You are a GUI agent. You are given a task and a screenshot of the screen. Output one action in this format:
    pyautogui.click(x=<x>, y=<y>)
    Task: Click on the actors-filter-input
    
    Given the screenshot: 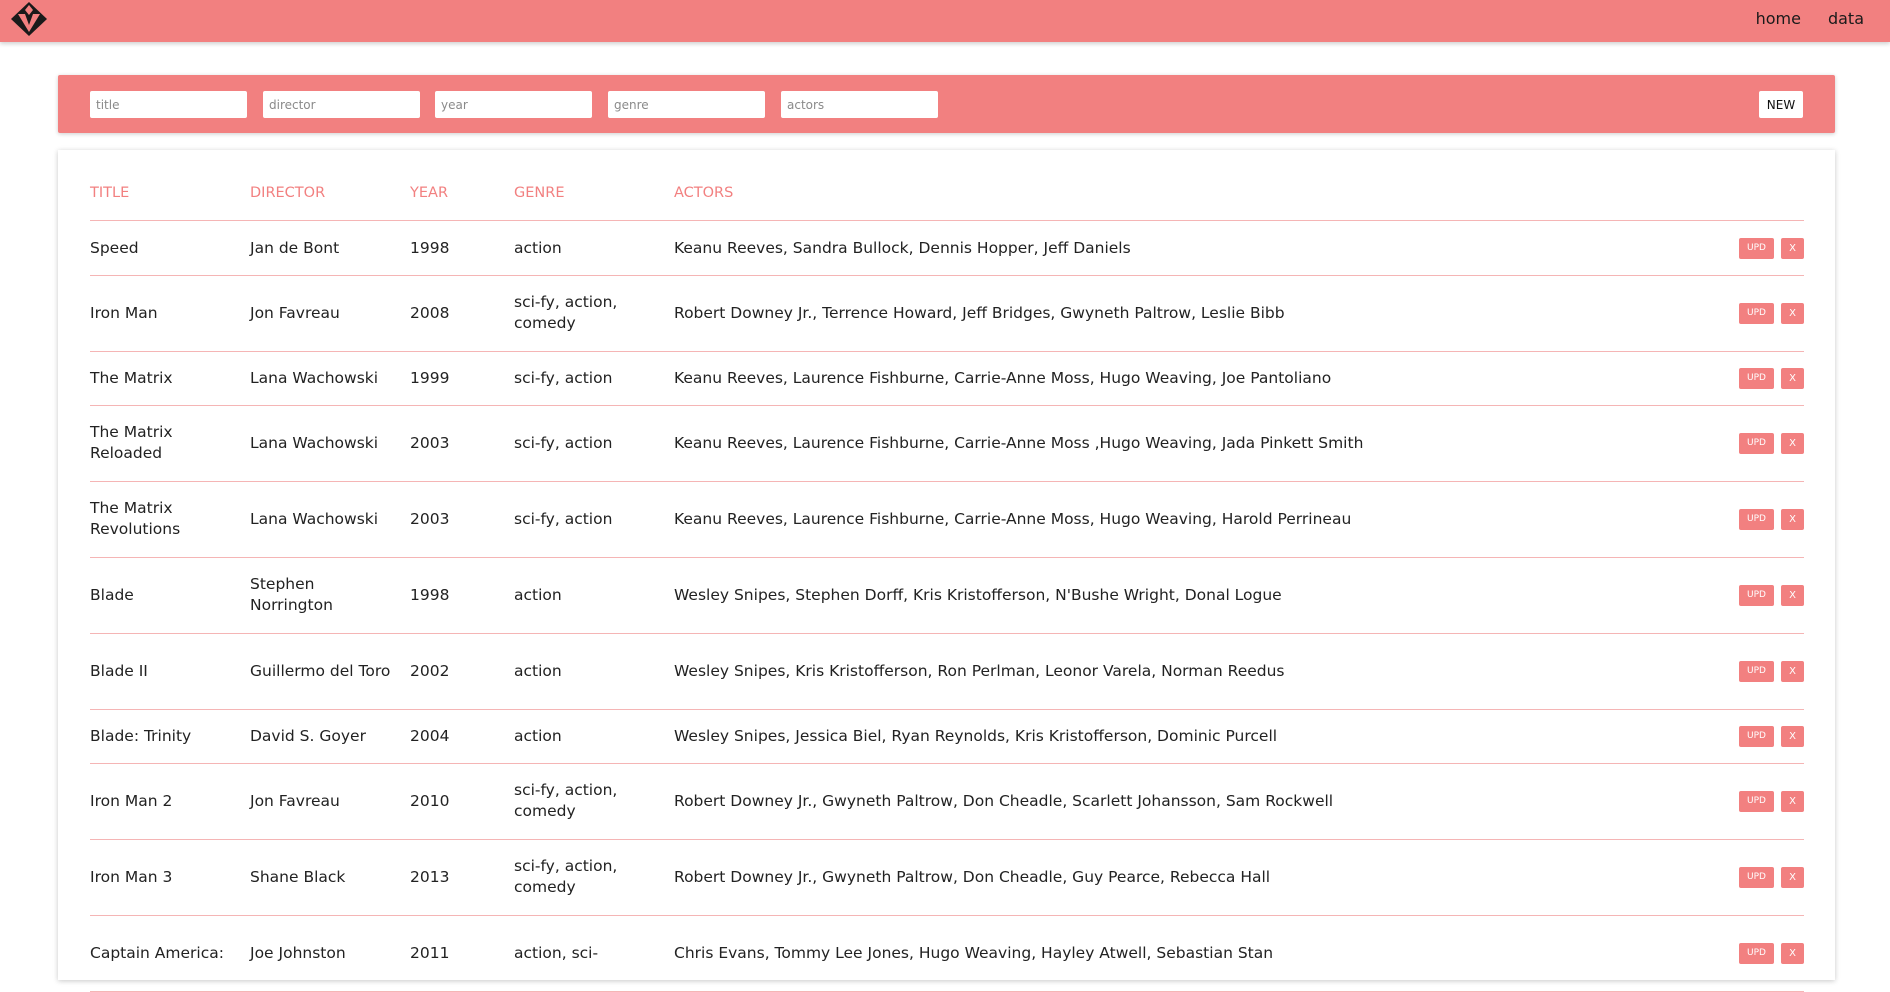 What is the action you would take?
    pyautogui.click(x=859, y=104)
    